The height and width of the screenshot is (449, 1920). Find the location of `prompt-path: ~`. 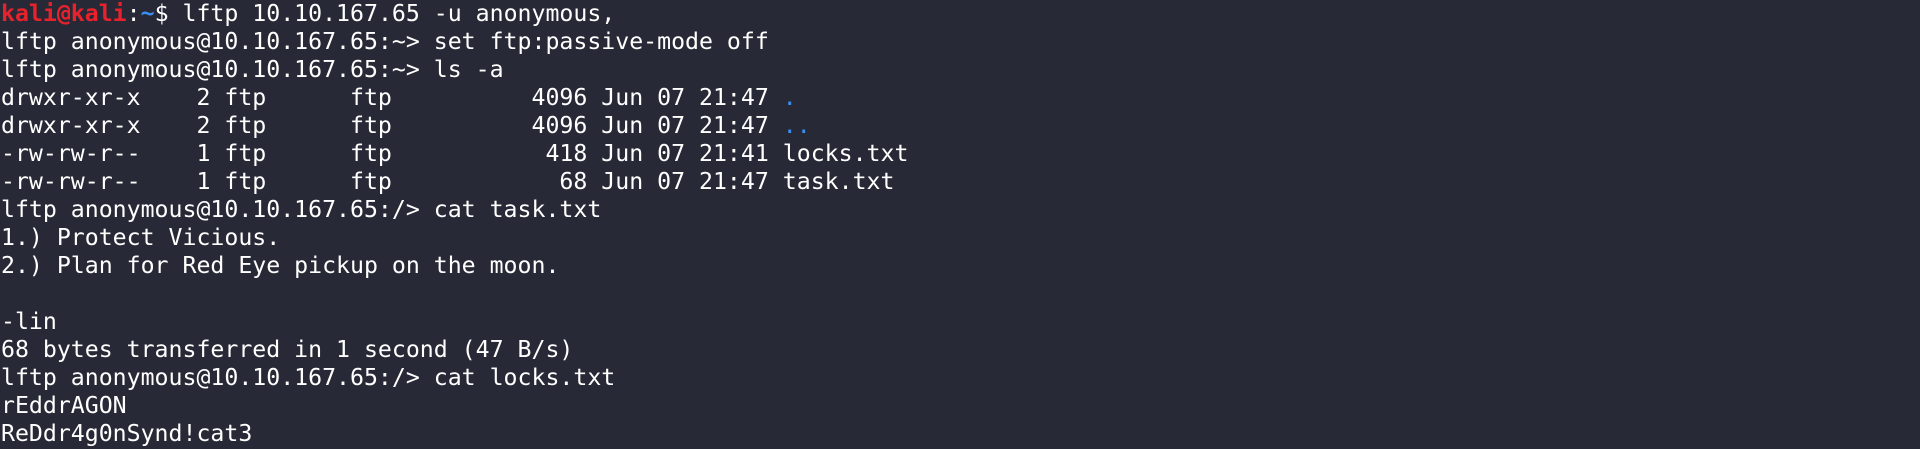

prompt-path: ~ is located at coordinates (147, 13).